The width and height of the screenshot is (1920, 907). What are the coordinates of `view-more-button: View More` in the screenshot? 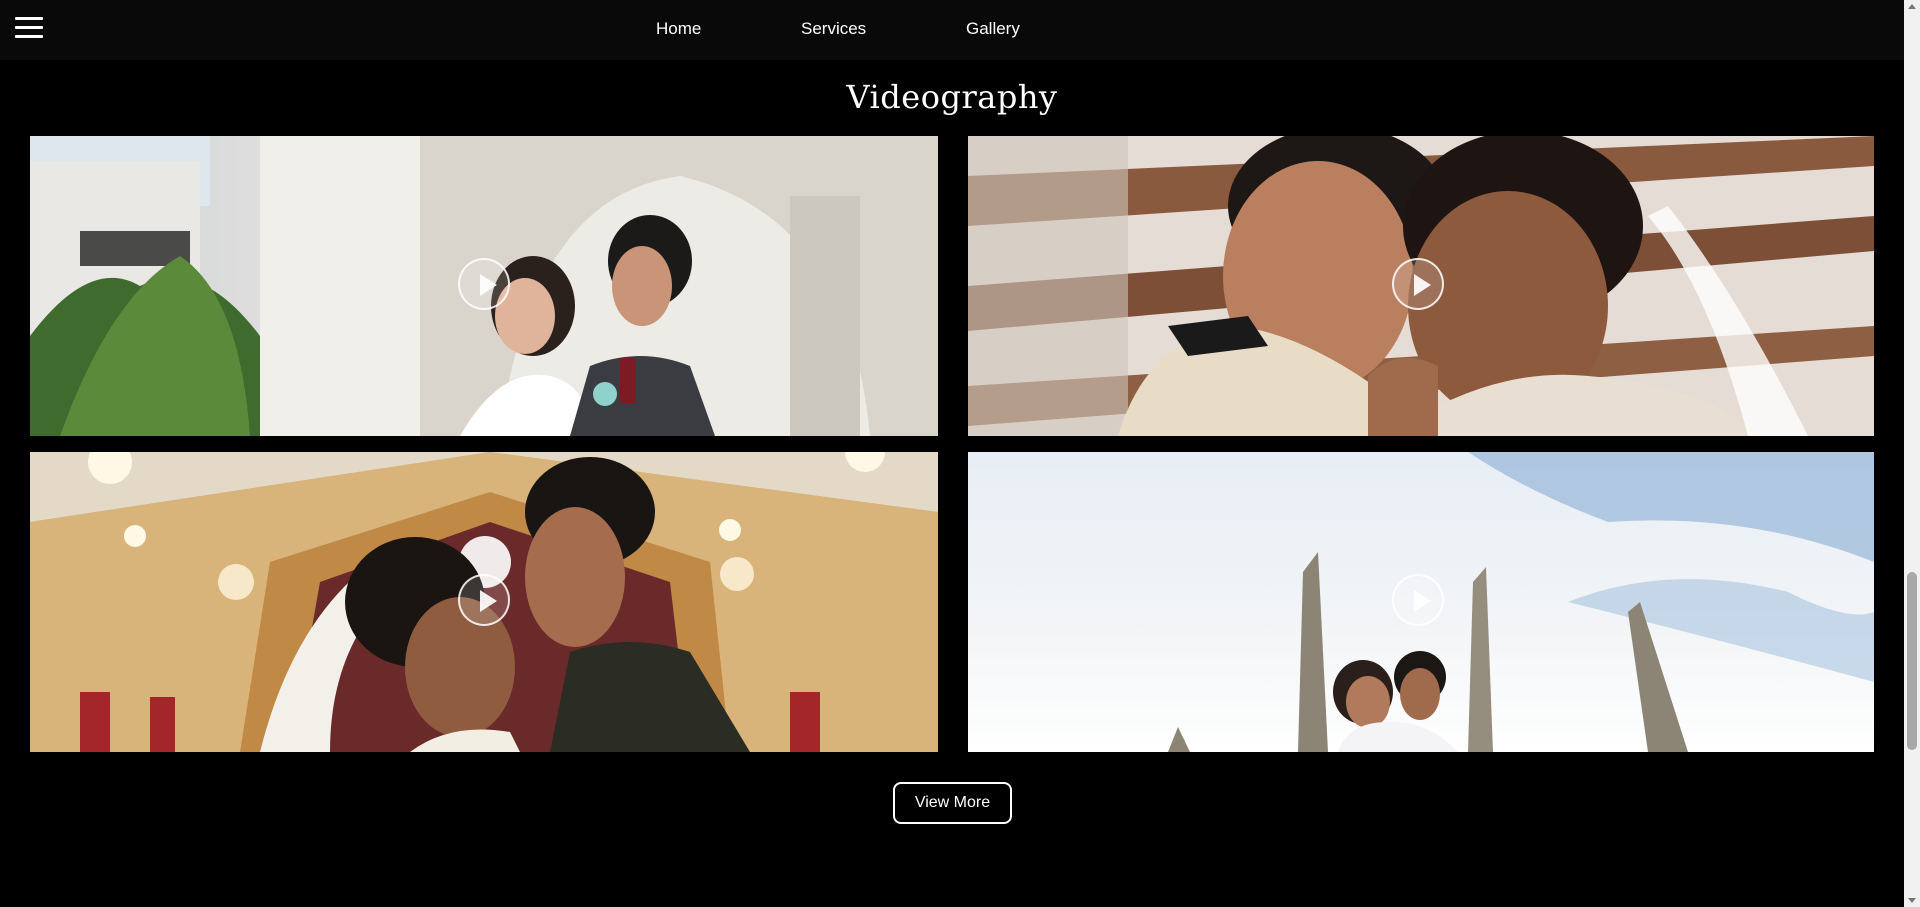 It's located at (952, 803).